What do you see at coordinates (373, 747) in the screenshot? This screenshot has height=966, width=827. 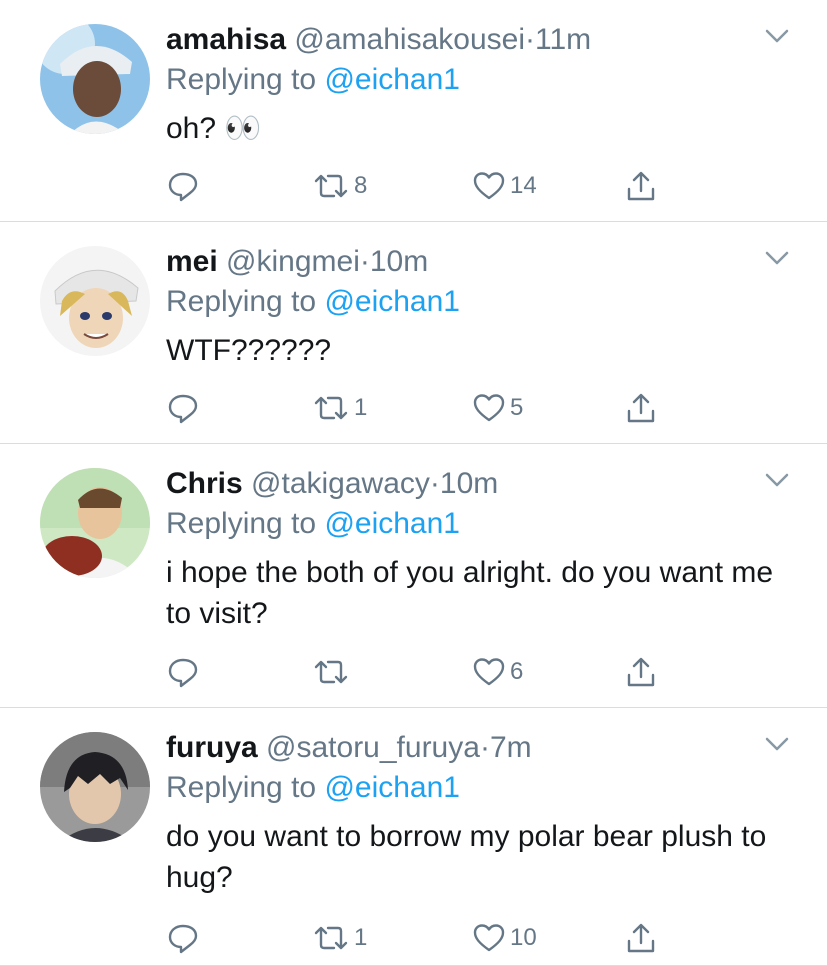 I see `user-handle: @satoru_furuya` at bounding box center [373, 747].